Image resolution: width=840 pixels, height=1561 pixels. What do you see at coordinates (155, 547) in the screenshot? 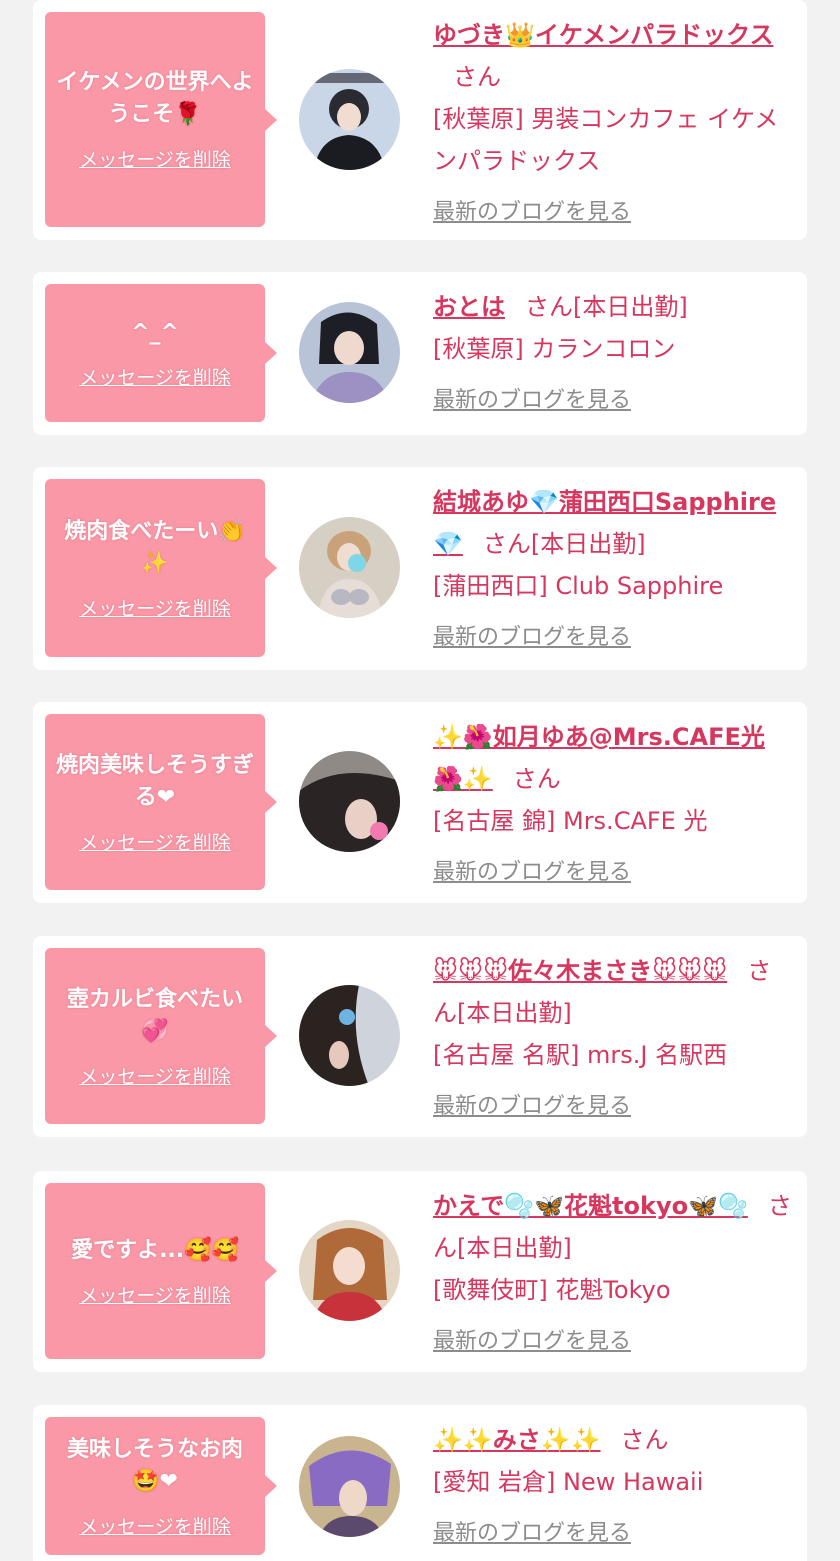
I see `message-text: 焼肉食べたーい👏✨` at bounding box center [155, 547].